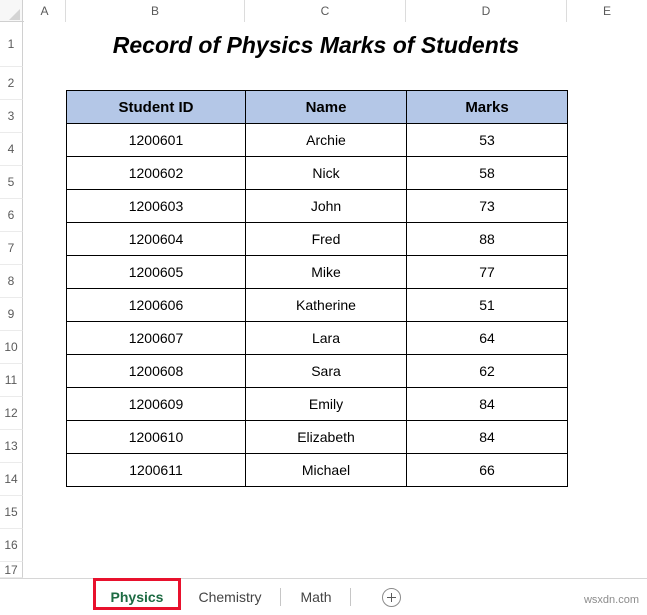 Image resolution: width=647 pixels, height=615 pixels. Describe the element at coordinates (11, 248) in the screenshot. I see `row-header-7: 7` at that location.